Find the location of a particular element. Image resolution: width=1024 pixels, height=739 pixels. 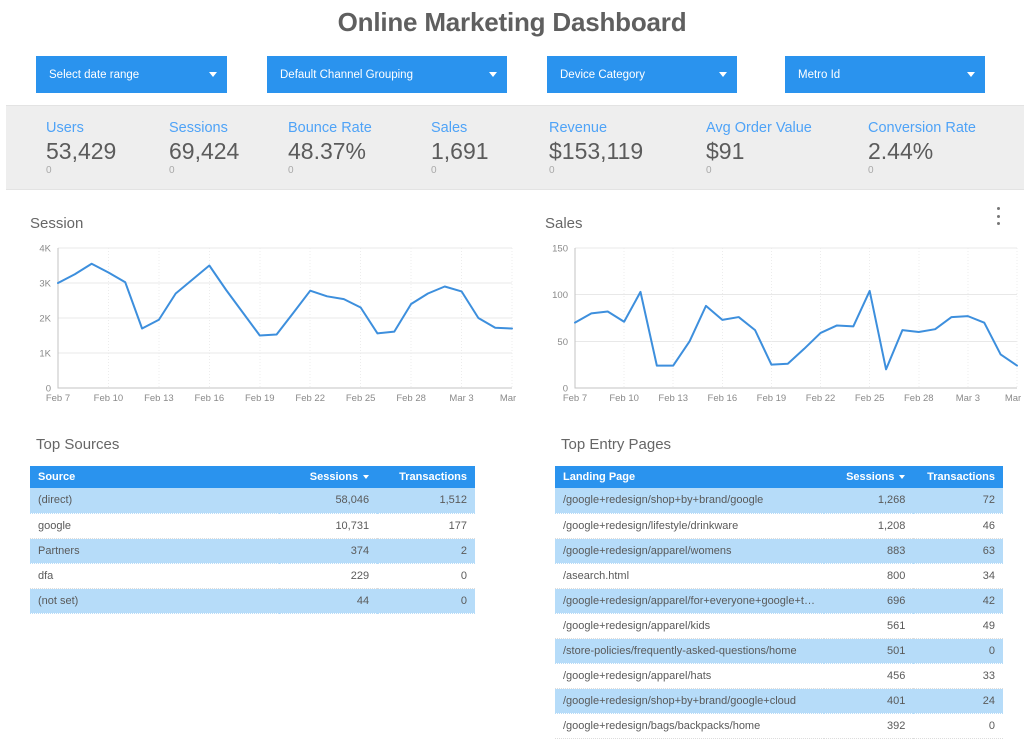

kpi-label: Sales is located at coordinates (449, 128).